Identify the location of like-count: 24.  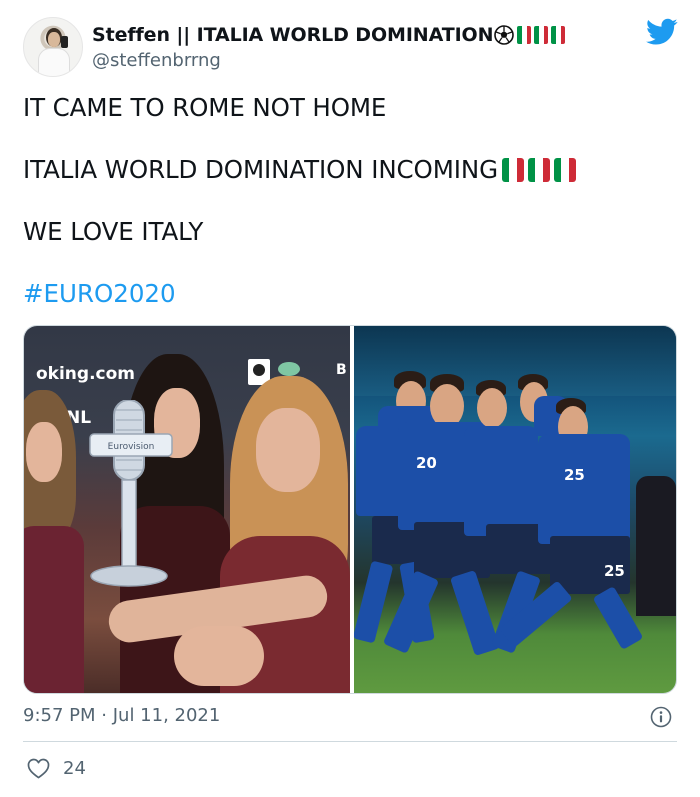
(74, 768).